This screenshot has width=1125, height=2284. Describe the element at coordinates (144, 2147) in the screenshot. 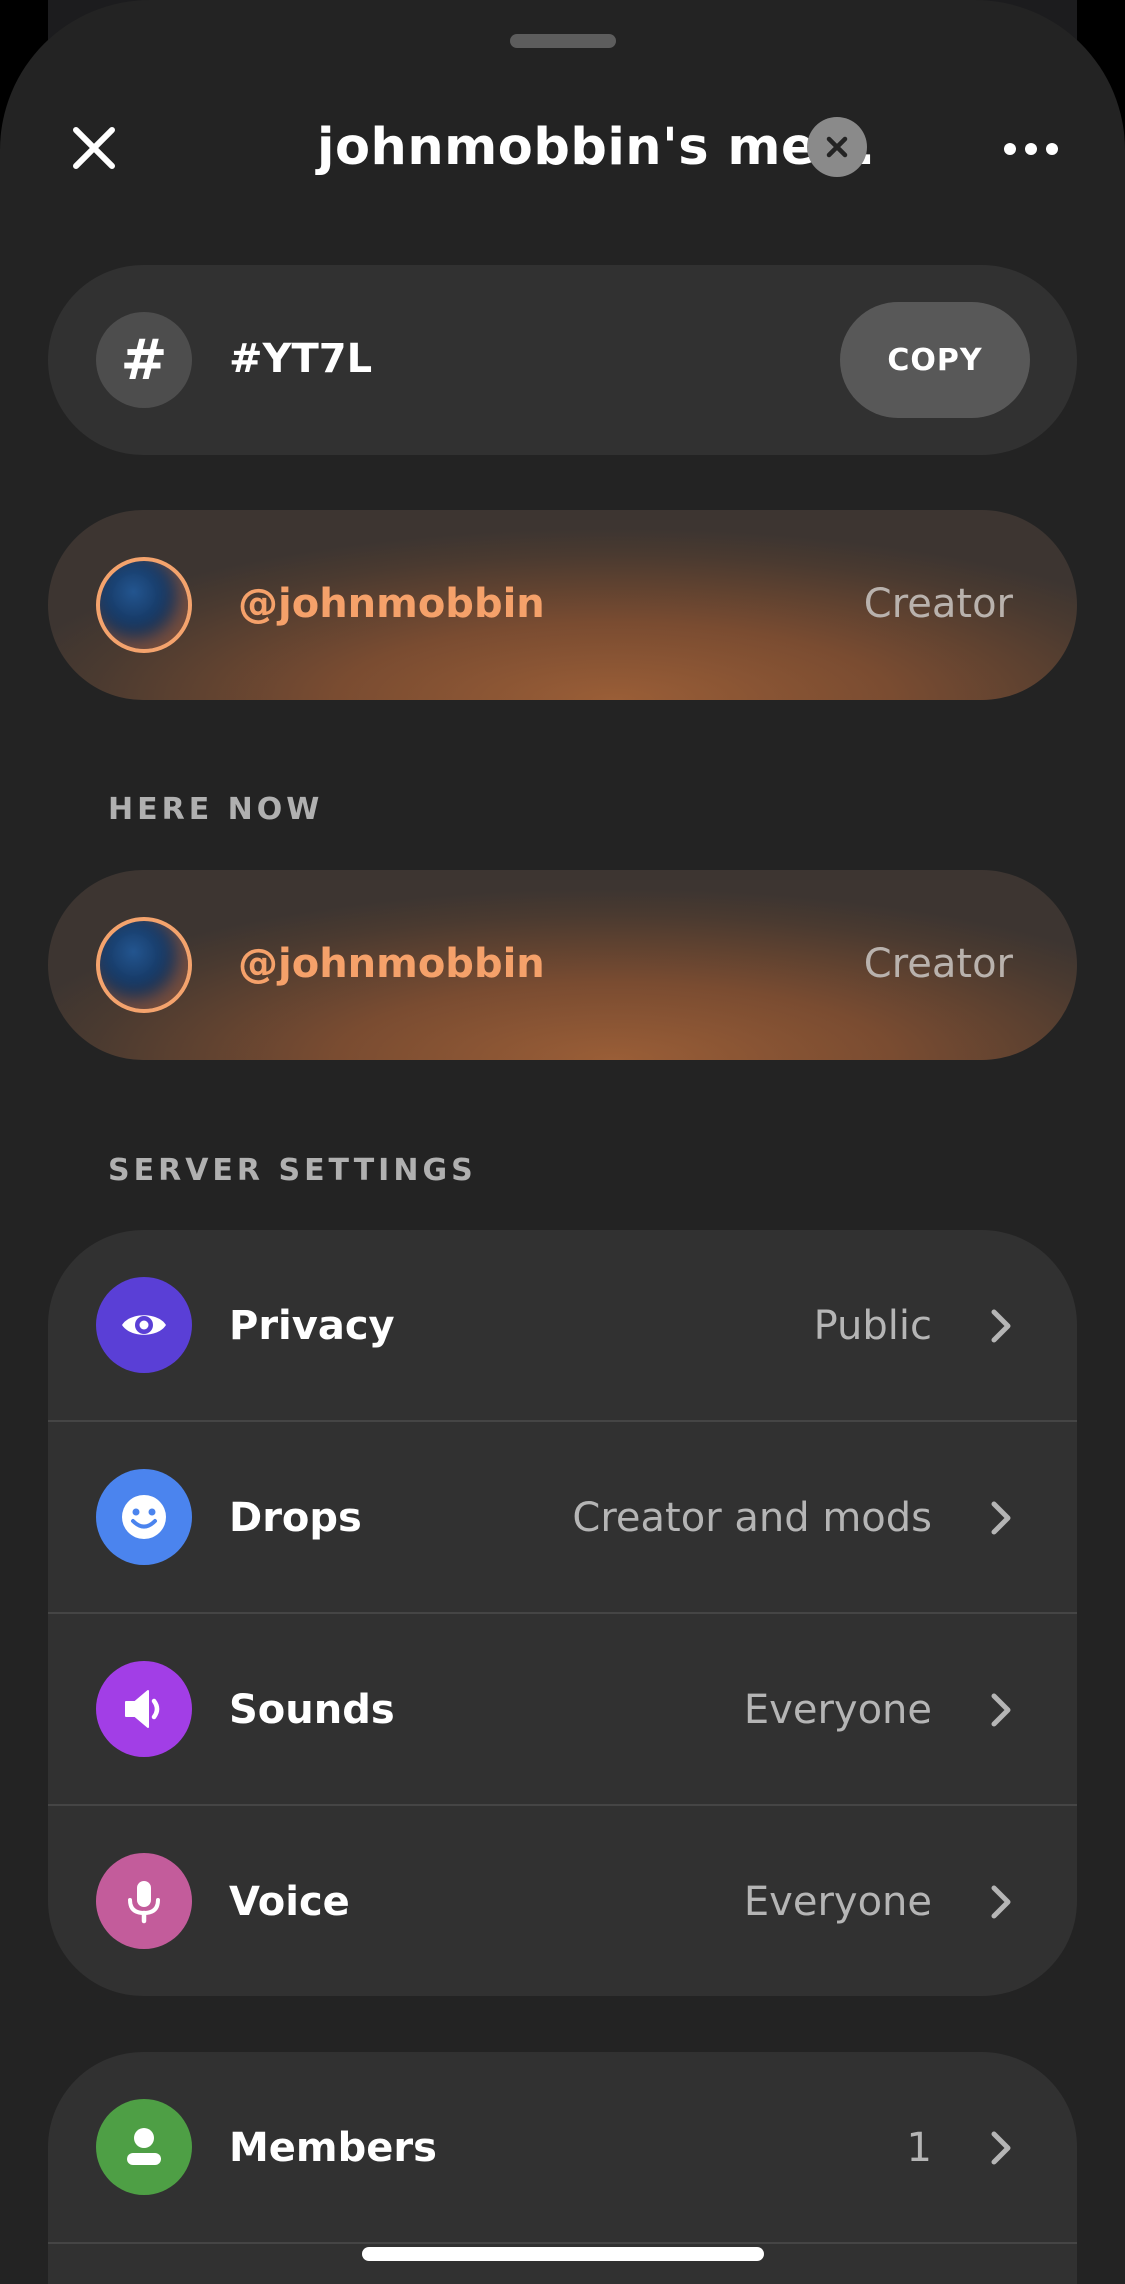

I see `person-icon` at that location.